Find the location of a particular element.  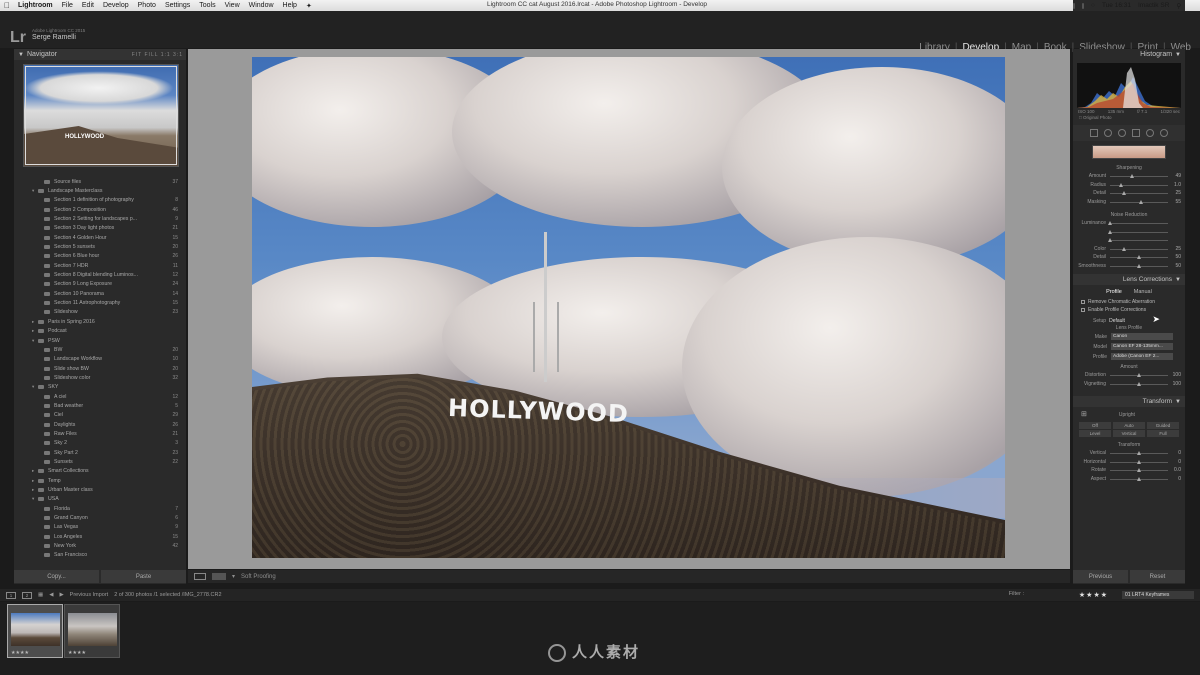

upright-vertical-button: Vertical is located at coordinates (1129, 433).